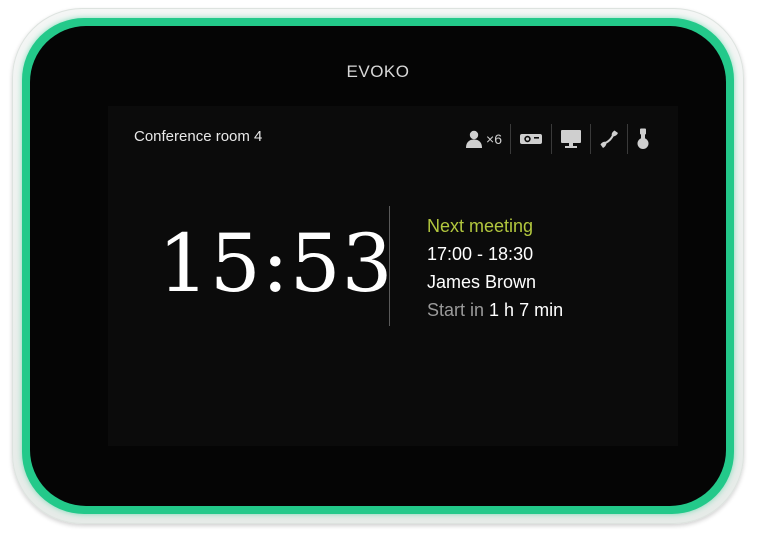 The width and height of the screenshot is (758, 534). I want to click on projector-icon, so click(531, 139).